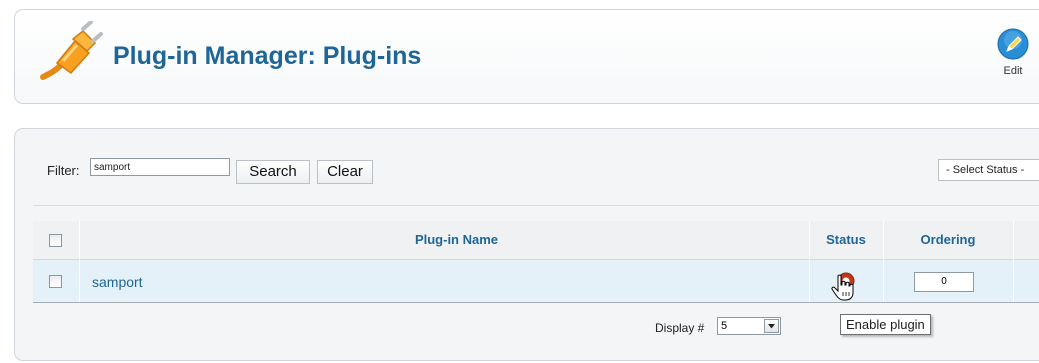 This screenshot has height=363, width=1039. What do you see at coordinates (55, 281) in the screenshot?
I see `row-checkbox` at bounding box center [55, 281].